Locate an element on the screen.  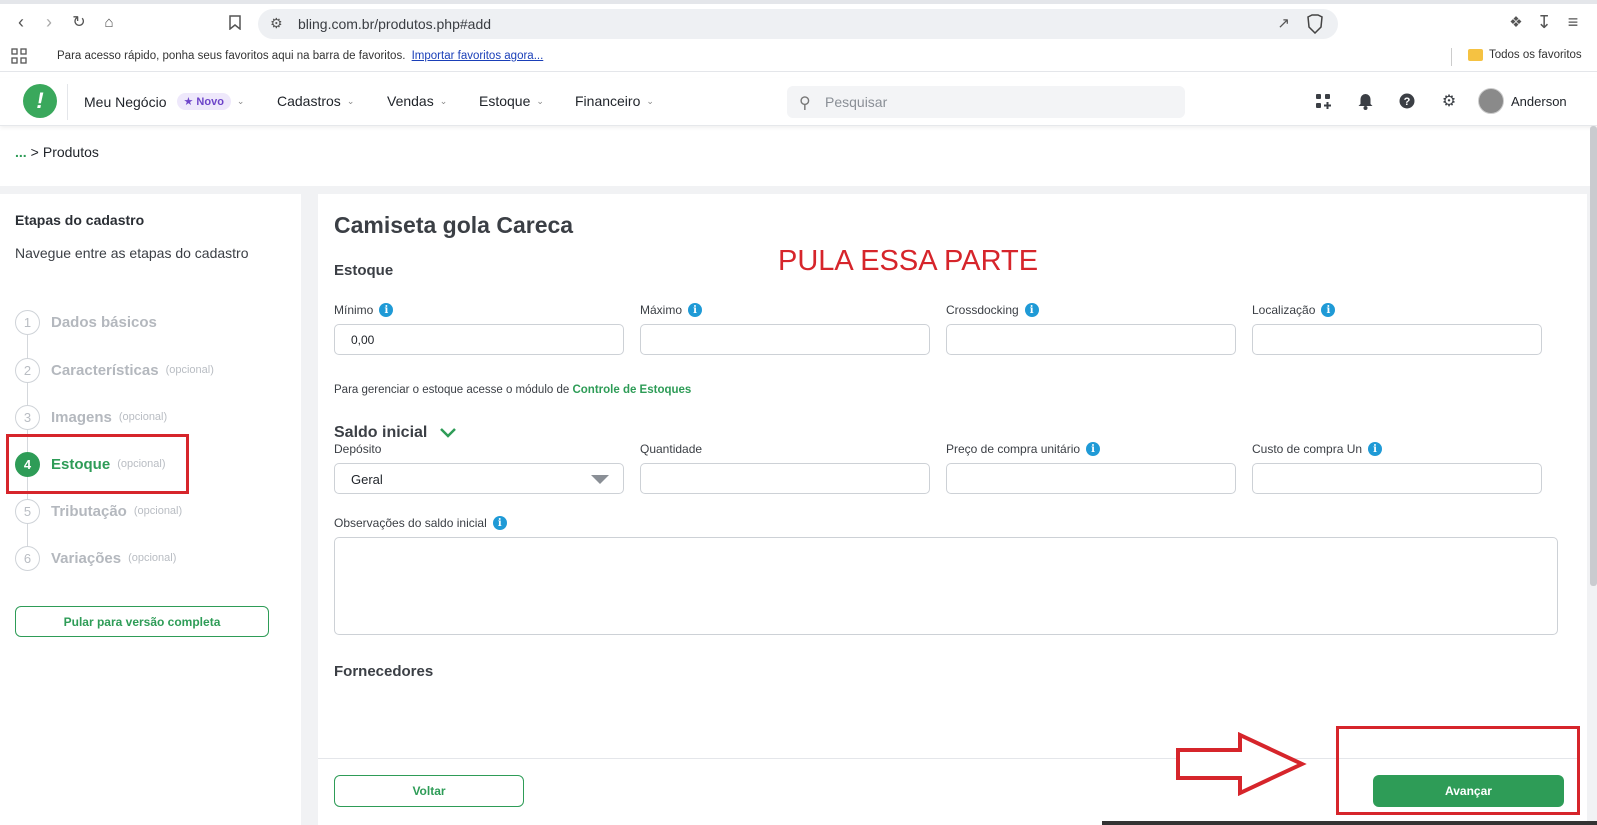
reload-icon: ↻ is located at coordinates (79, 22).